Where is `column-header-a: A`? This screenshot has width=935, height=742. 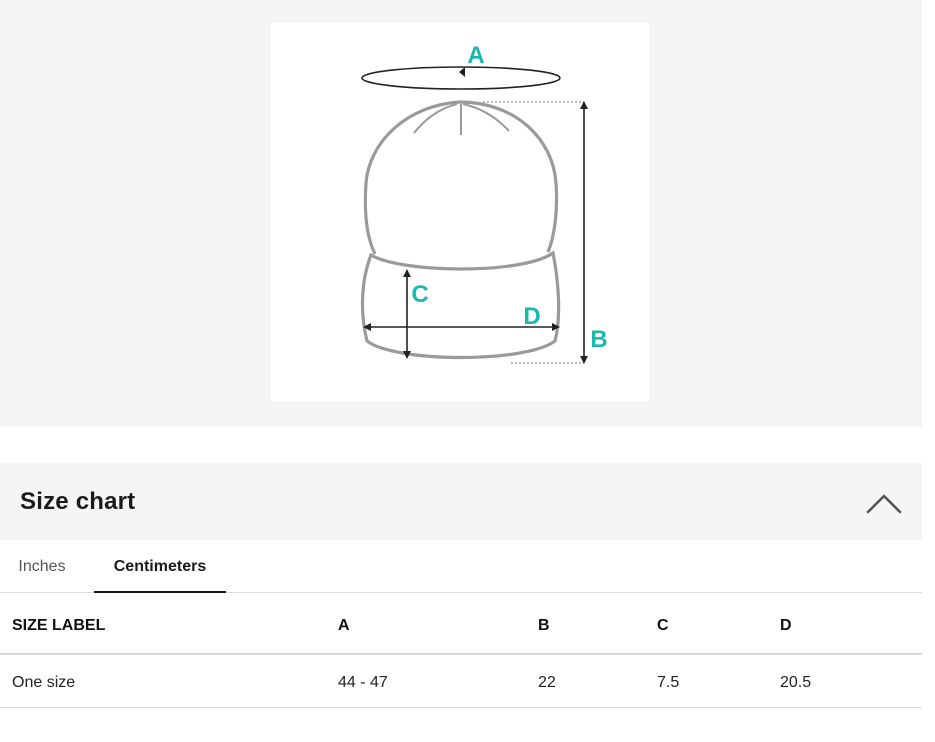
column-header-a: A is located at coordinates (344, 625).